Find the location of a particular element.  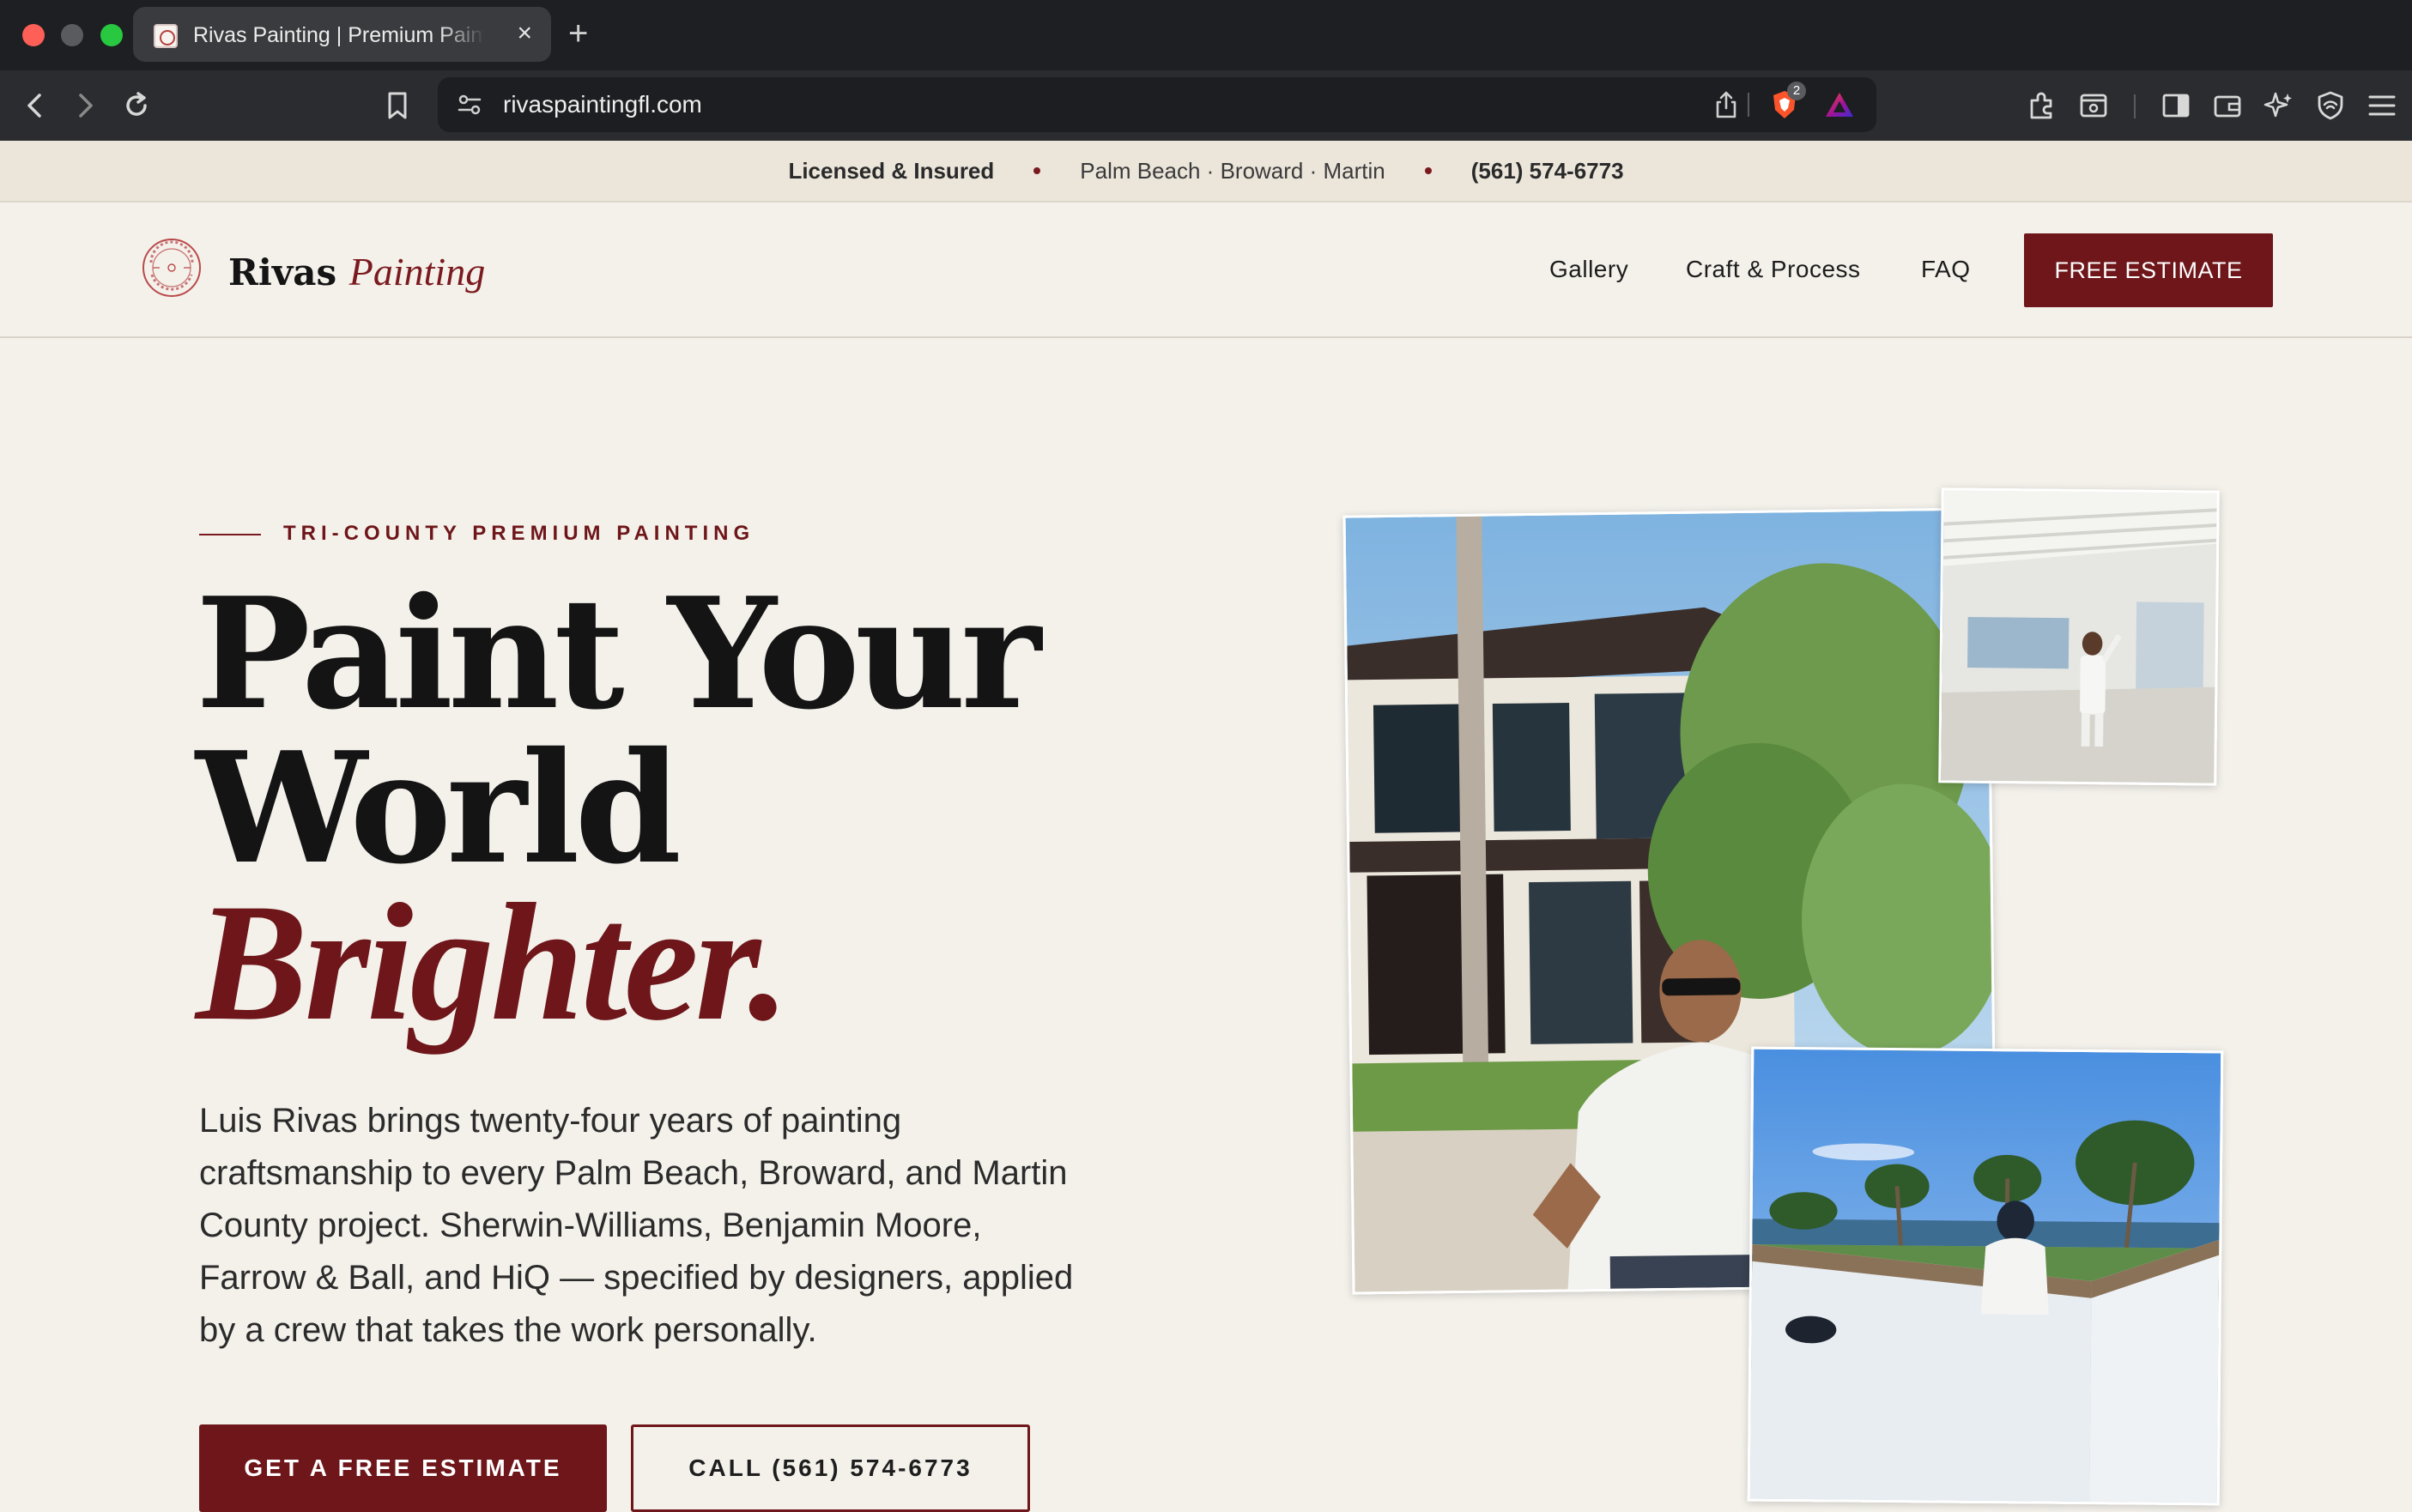

url-text: rivaspaintingfl.com is located at coordinates (602, 104).